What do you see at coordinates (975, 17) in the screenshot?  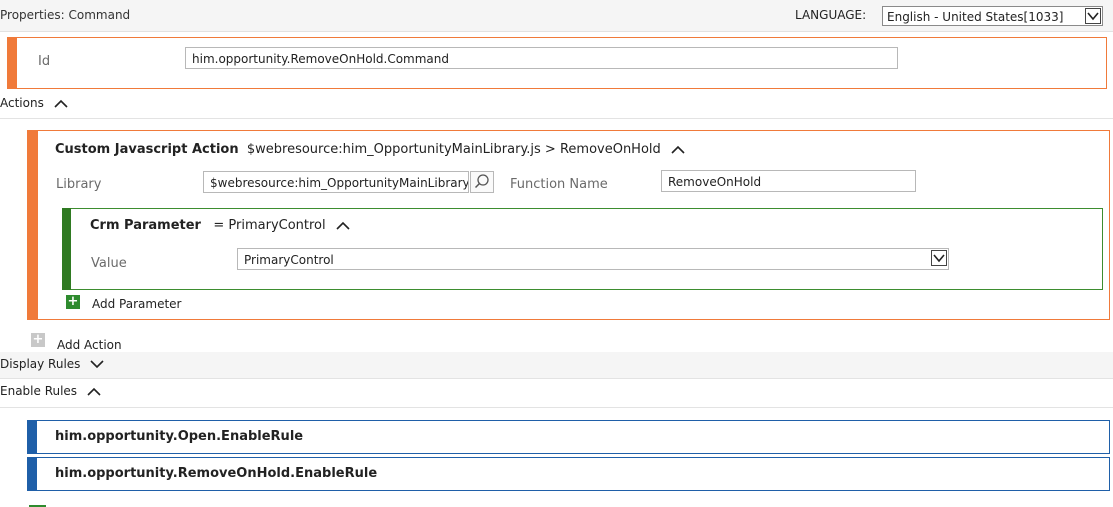 I see `language-value: English - United States[1033]` at bounding box center [975, 17].